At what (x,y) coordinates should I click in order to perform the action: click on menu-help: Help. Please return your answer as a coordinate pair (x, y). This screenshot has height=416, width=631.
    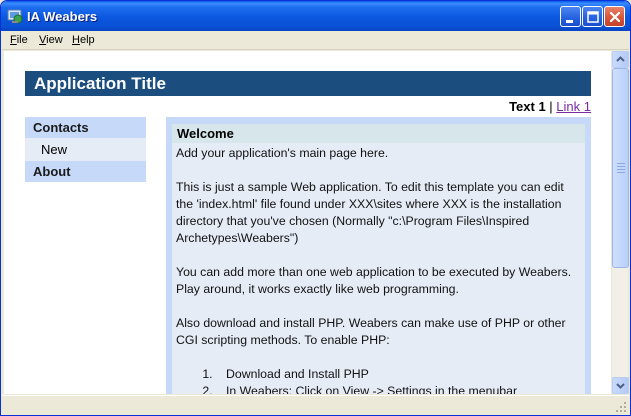
    Looking at the image, I should click on (83, 40).